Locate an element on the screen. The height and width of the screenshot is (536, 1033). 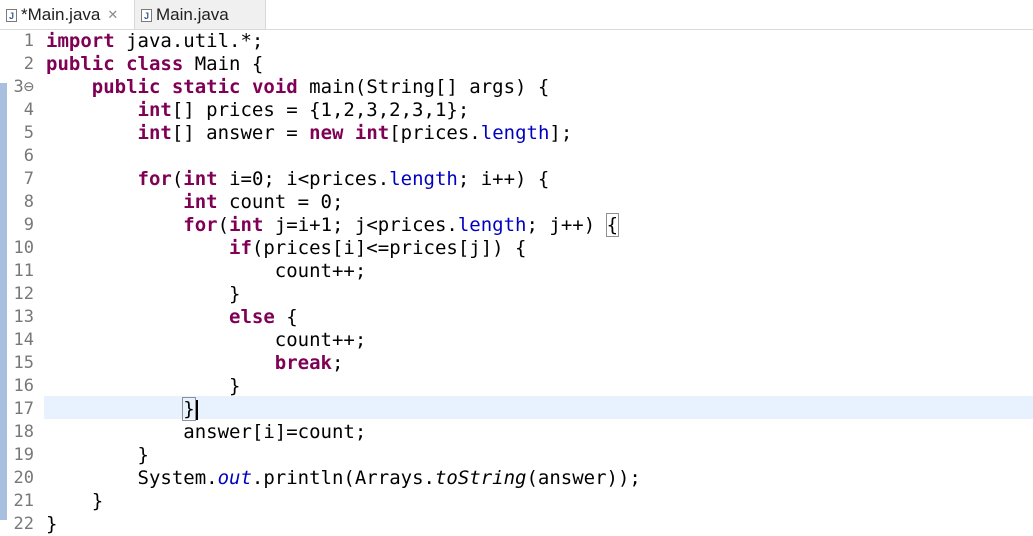
code-text: .println(Arrays. is located at coordinates (343, 478).